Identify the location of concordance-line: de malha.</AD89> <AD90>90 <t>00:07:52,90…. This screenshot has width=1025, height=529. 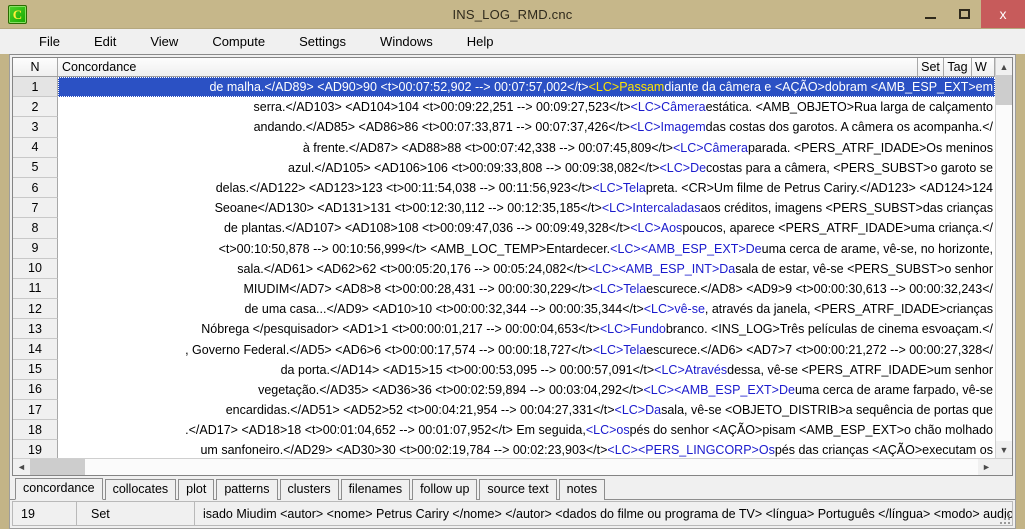
(526, 87).